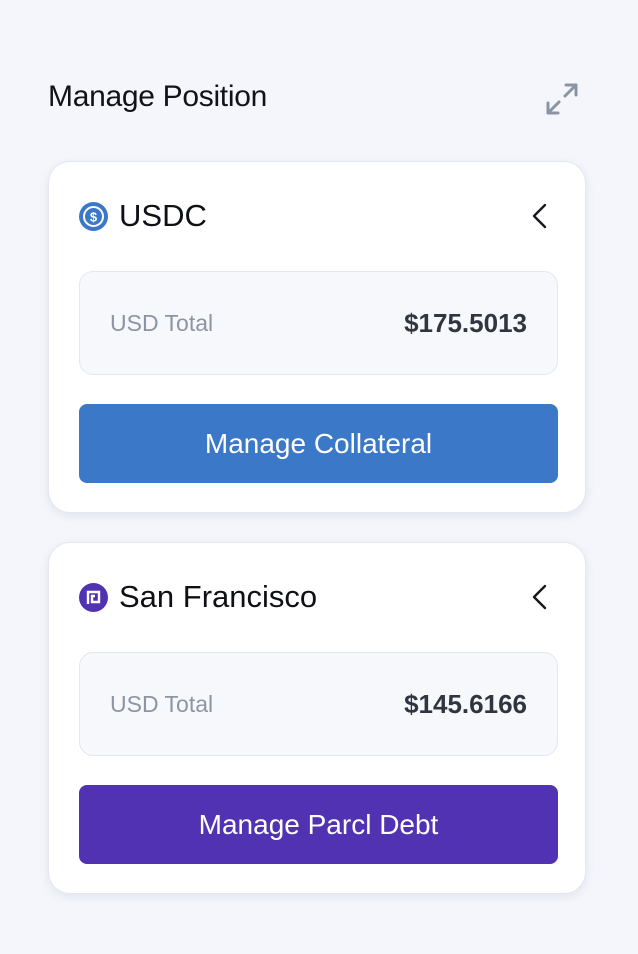  I want to click on collateral-value-box: USD Total $175.5013, so click(318, 323).